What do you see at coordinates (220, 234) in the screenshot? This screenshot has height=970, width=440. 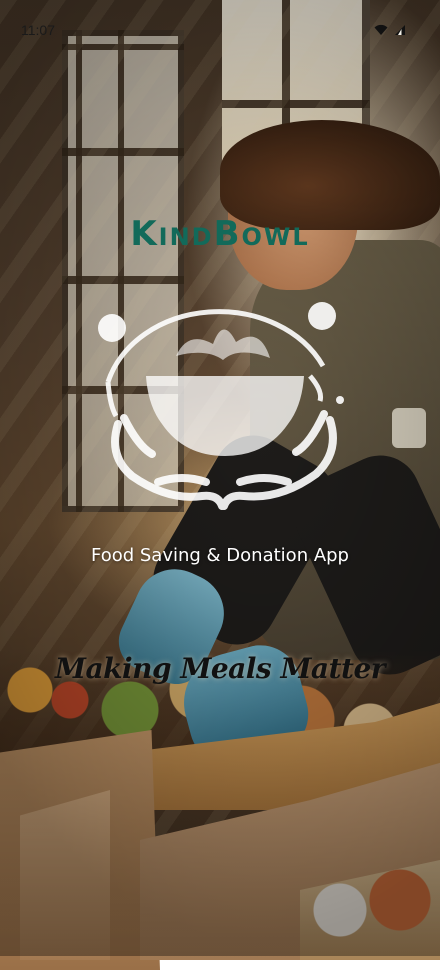 I see `brand-title: KindBowl` at bounding box center [220, 234].